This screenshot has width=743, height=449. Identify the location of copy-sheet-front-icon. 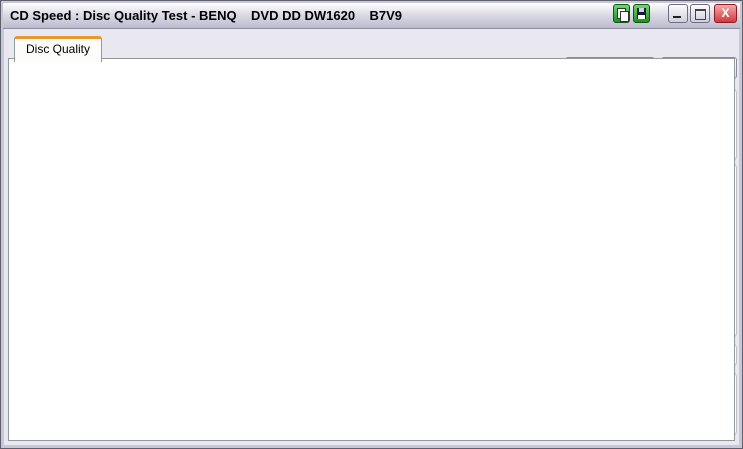
(624, 16).